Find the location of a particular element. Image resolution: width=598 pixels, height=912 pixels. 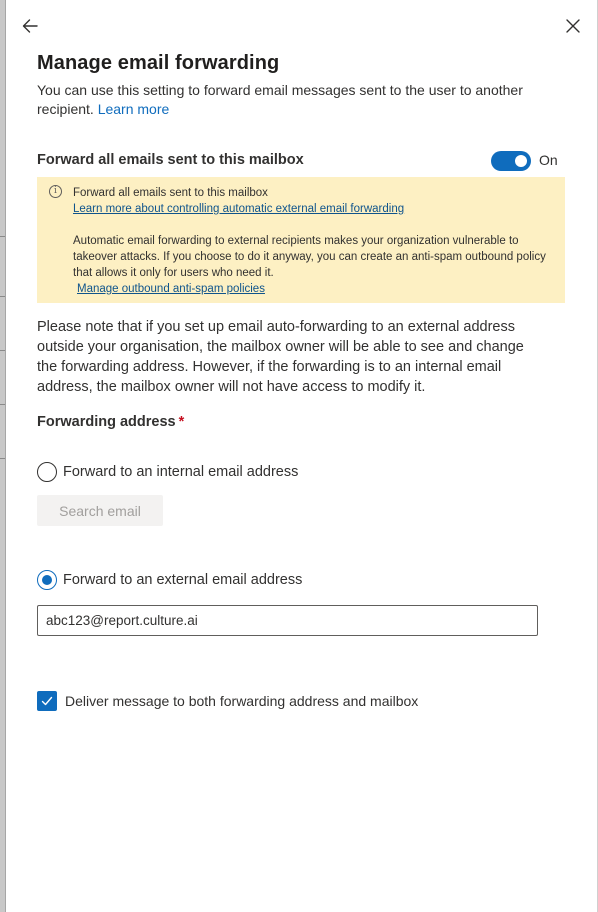

external-email-input is located at coordinates (287, 620).